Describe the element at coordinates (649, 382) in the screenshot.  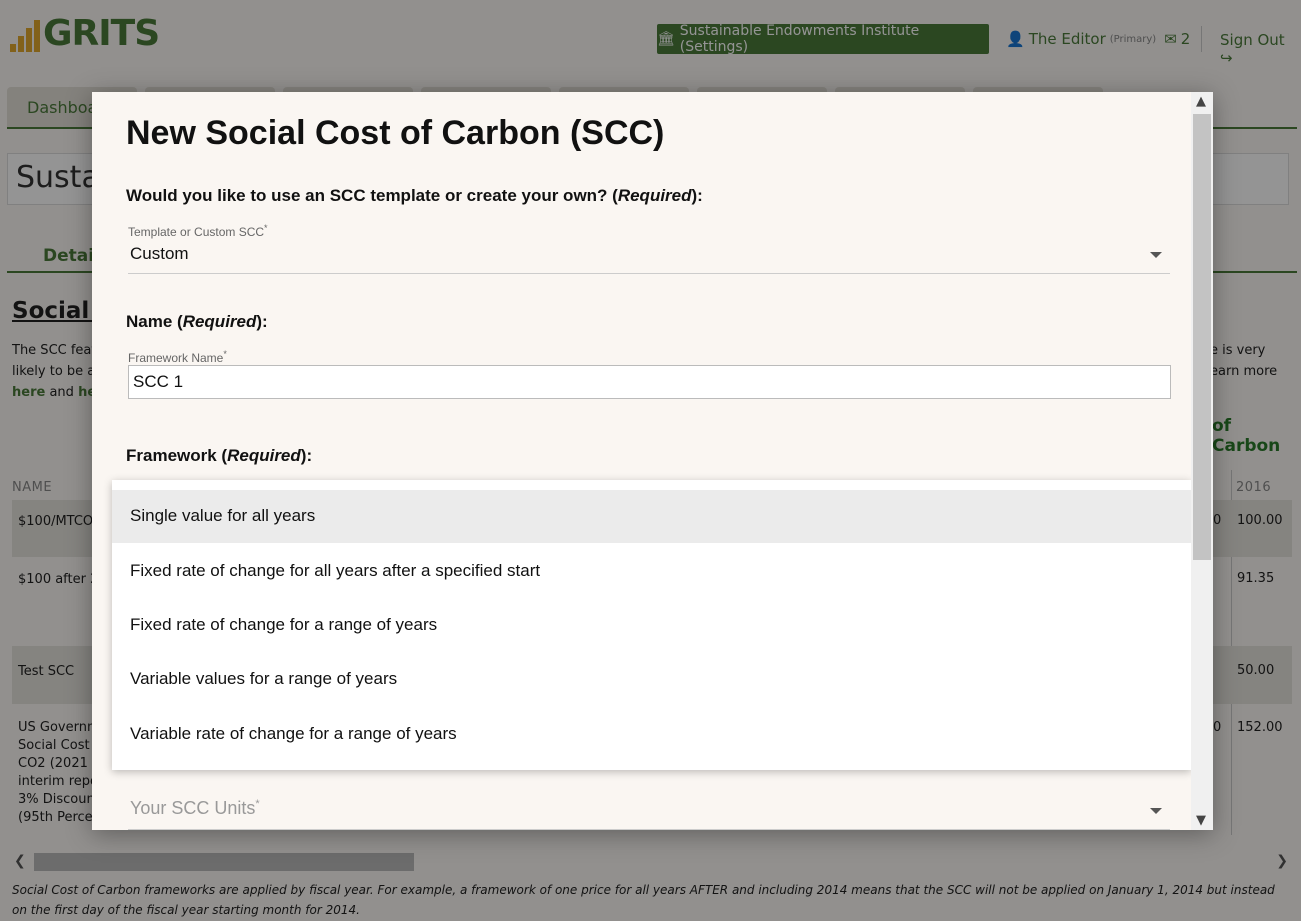
I see `framework-name-input: SCC 1` at that location.